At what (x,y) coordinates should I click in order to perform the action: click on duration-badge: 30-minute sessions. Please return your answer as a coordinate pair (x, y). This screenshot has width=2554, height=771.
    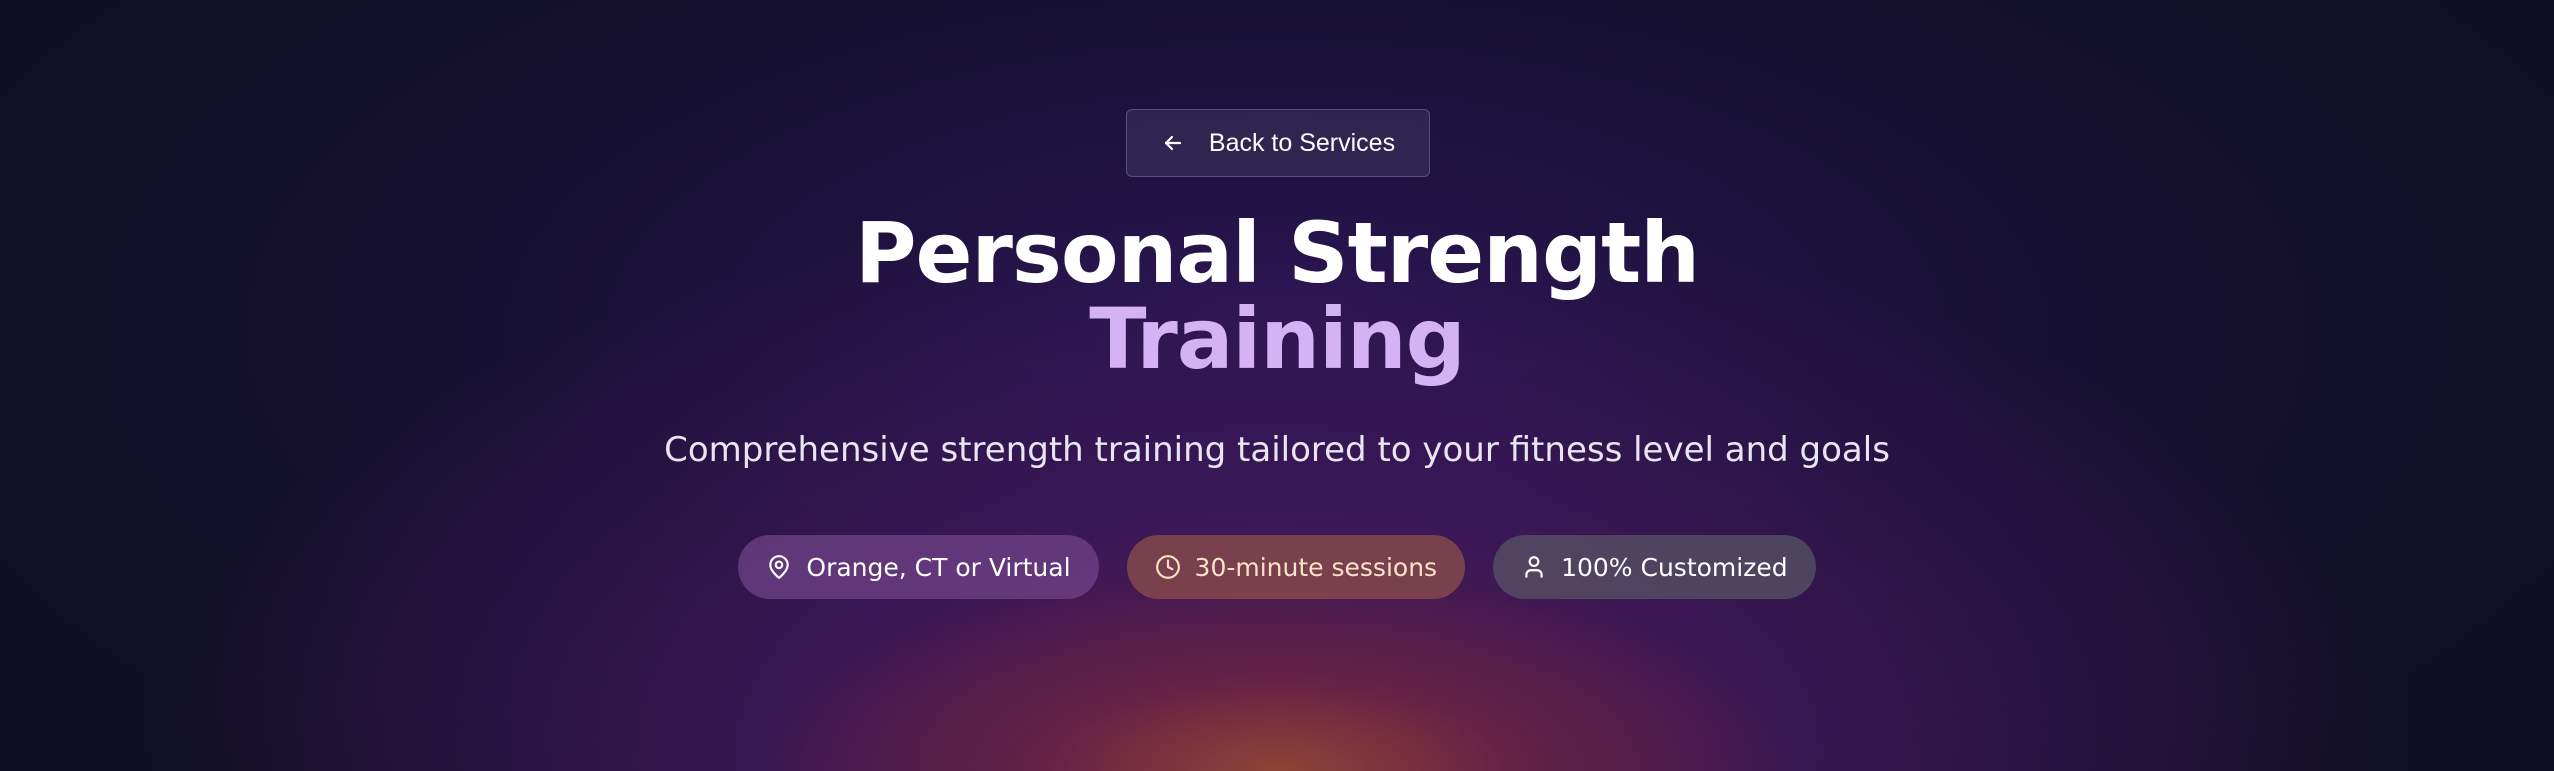
    Looking at the image, I should click on (1296, 567).